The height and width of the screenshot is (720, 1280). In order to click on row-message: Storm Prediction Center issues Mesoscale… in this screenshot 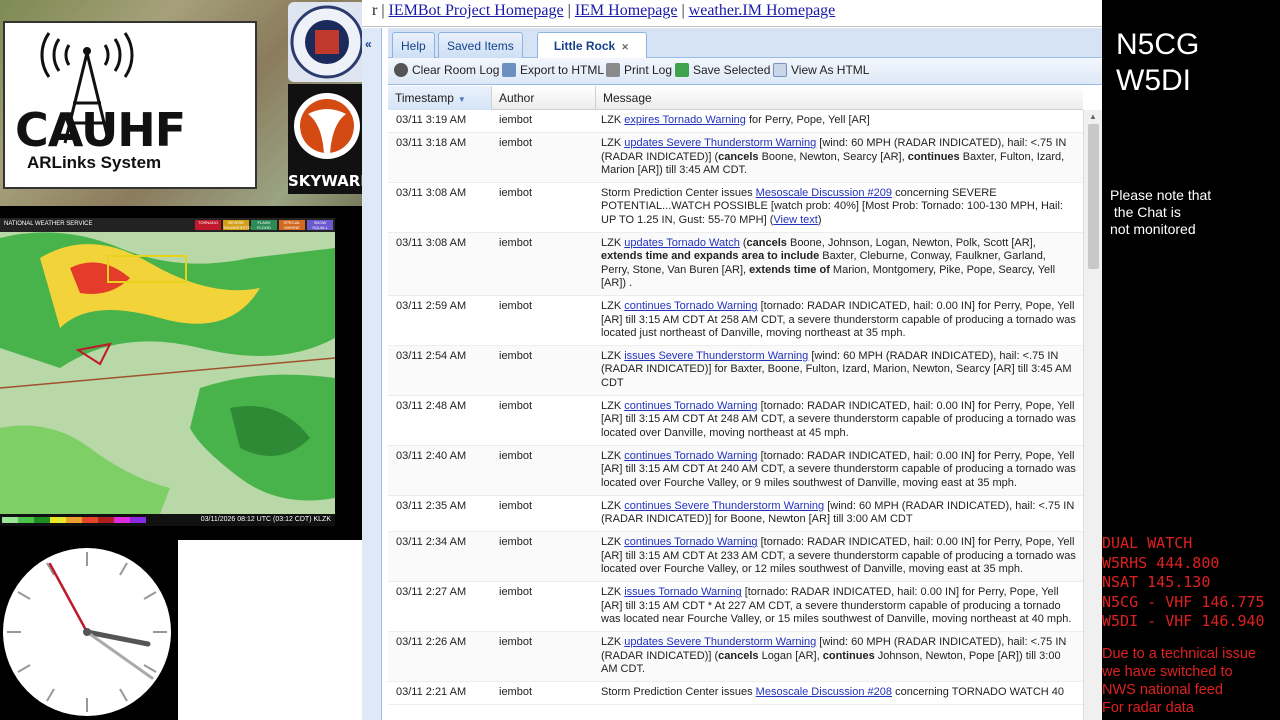, I will do `click(838, 207)`.